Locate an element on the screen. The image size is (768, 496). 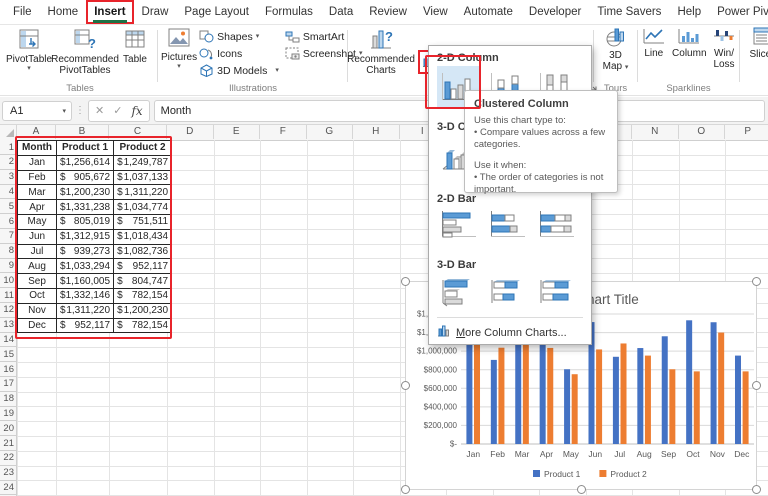
tab-automate: Automate is located at coordinates (488, 12).